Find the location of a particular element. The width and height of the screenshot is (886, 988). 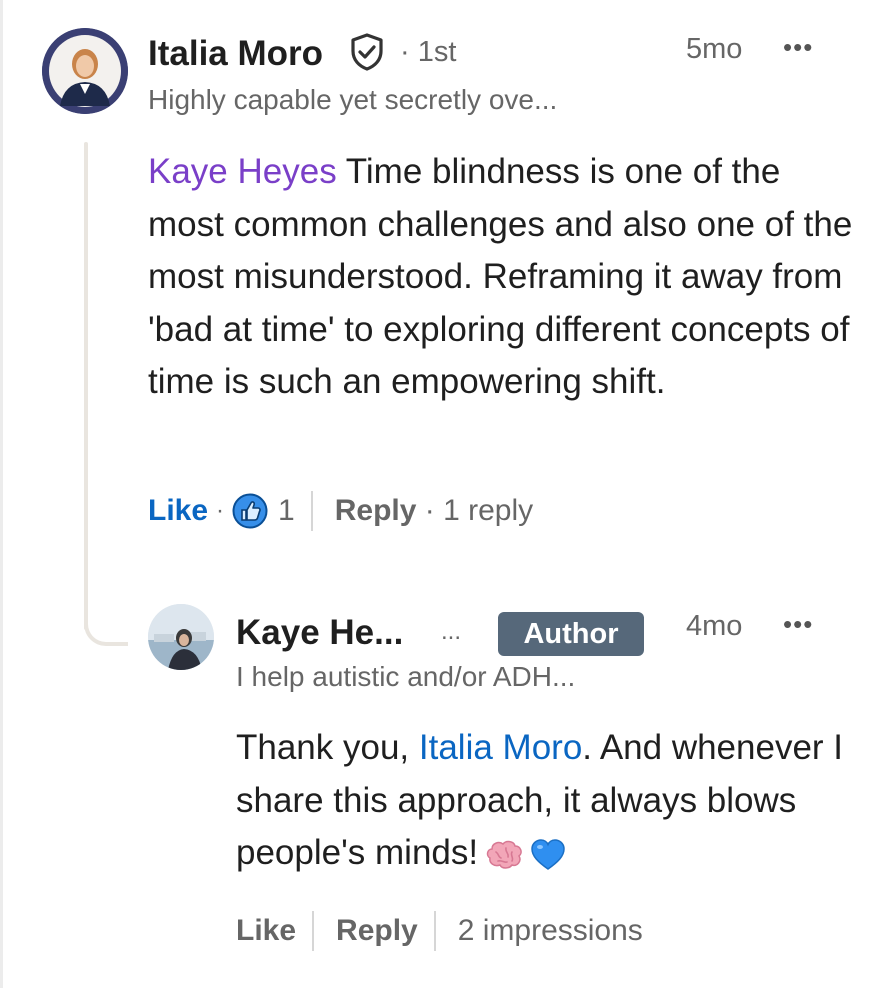

comment-actions: Like · 1 Reply · 1 reply is located at coordinates (340, 511).